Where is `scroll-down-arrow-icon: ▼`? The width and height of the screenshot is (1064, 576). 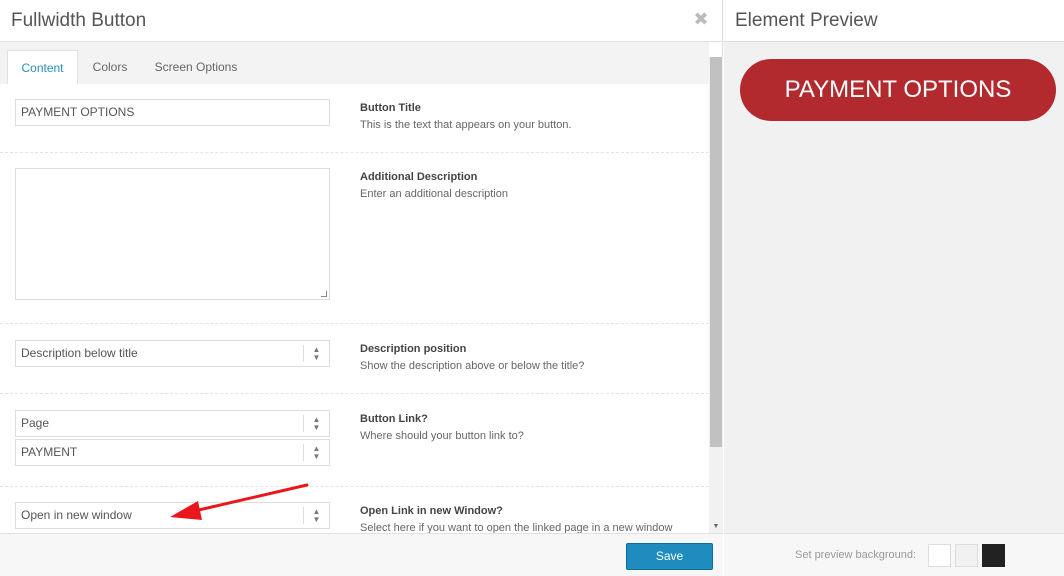
scroll-down-arrow-icon: ▼ is located at coordinates (716, 527).